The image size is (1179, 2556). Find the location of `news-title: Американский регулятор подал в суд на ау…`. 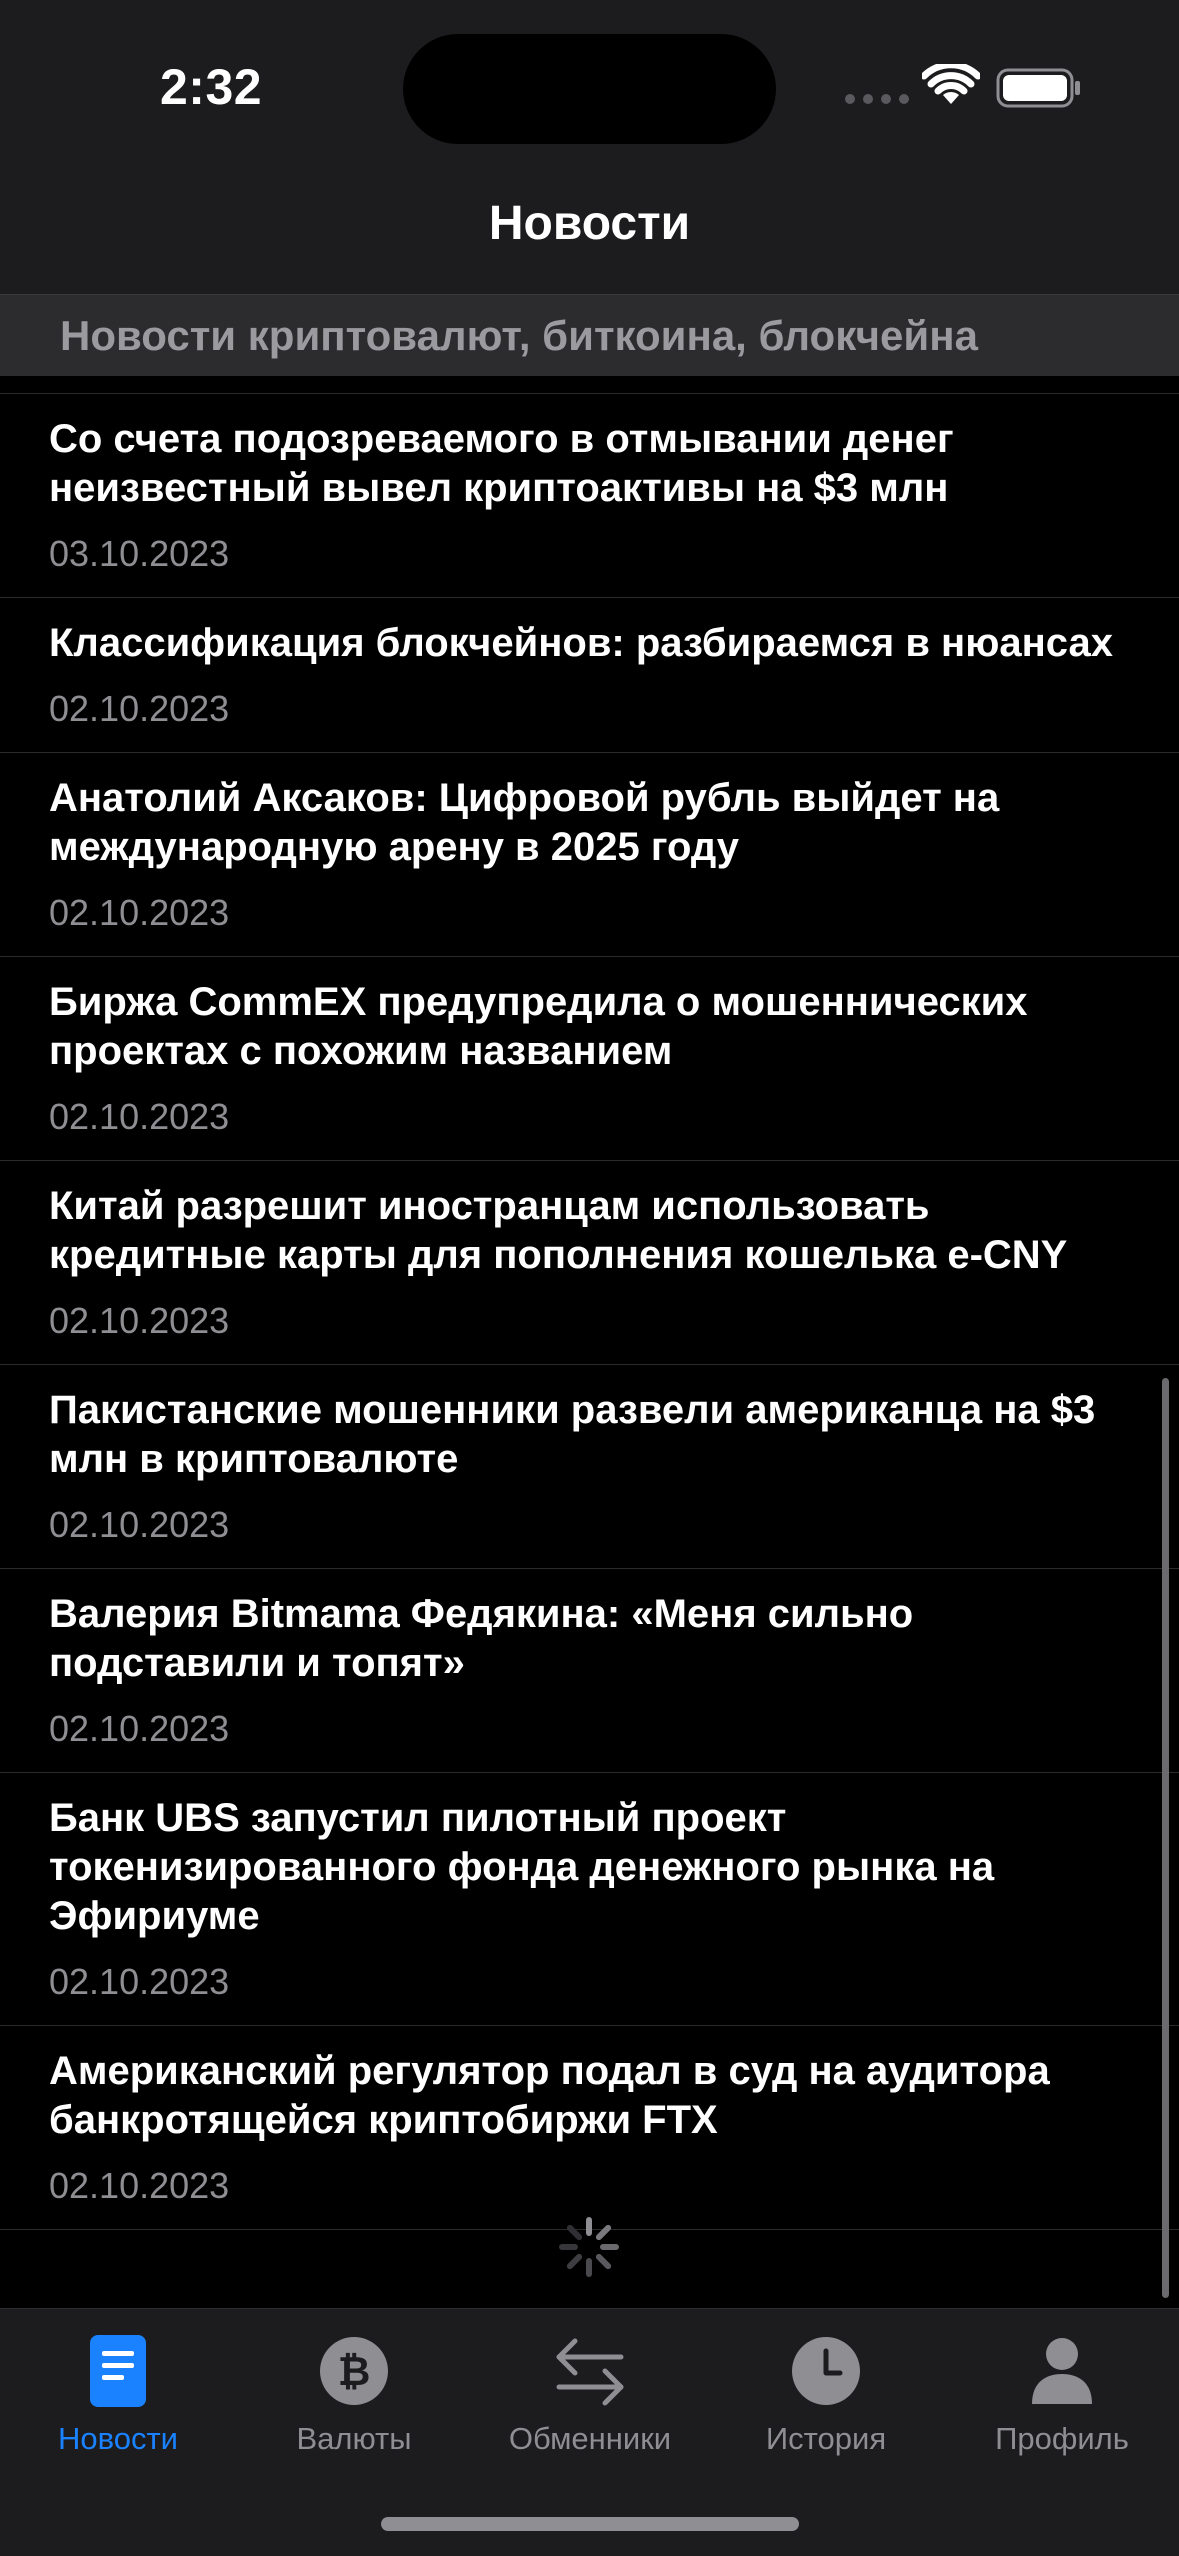

news-title: Американский регулятор подал в суд на ау… is located at coordinates (549, 2095).